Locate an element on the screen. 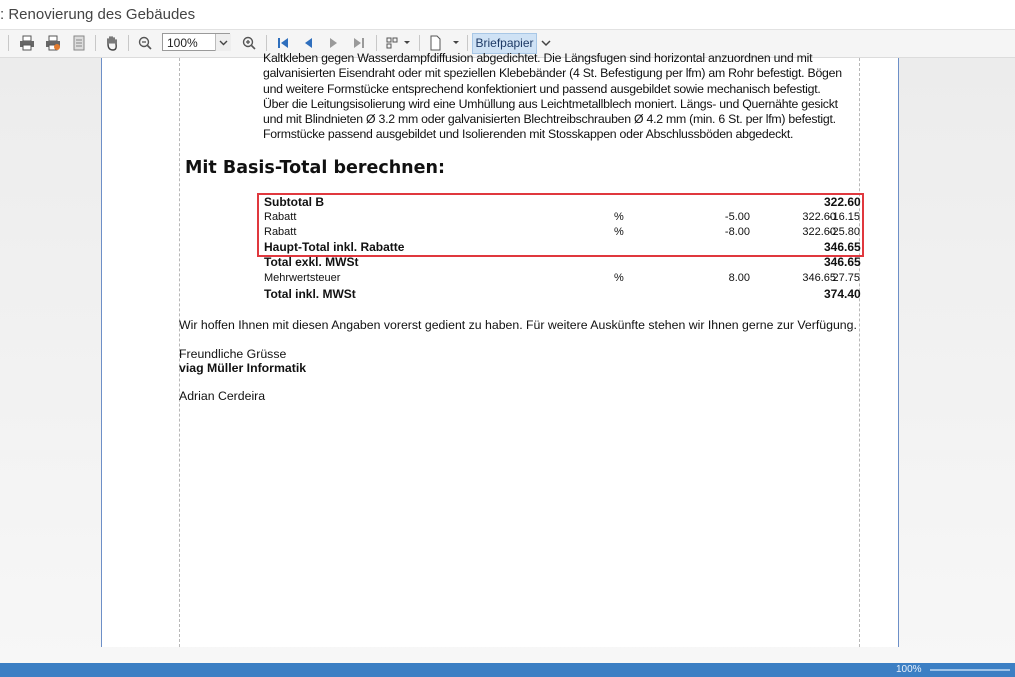  highlight-box is located at coordinates (560, 225).